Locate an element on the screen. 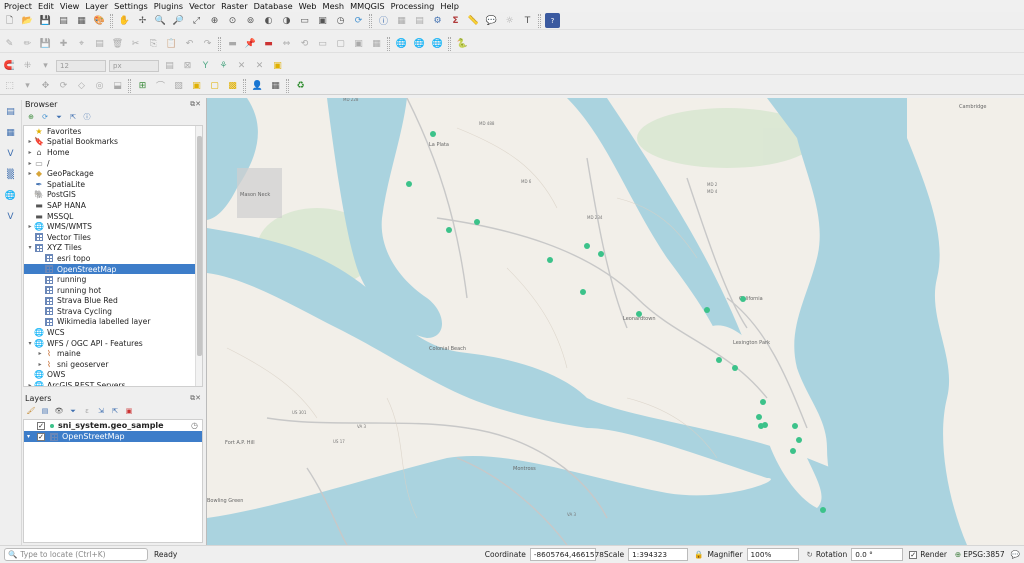  deselect-icon: ▾ is located at coordinates (27, 85).